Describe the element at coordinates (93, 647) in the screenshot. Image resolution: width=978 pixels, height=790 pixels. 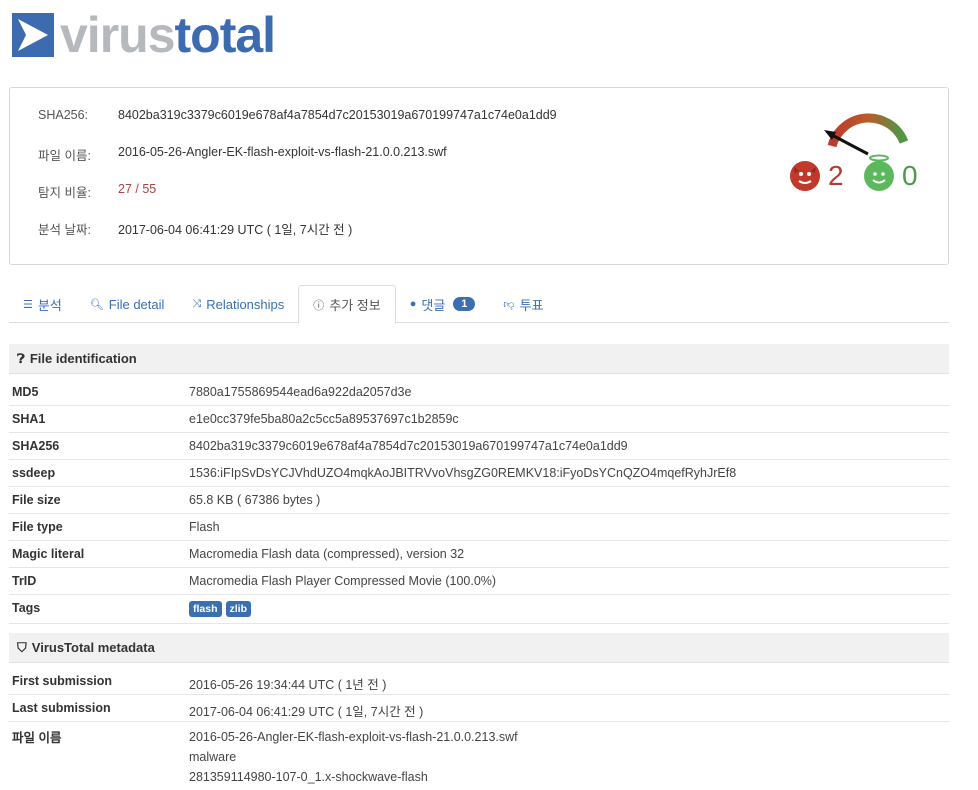
I see `section-title: VirusTotal metadata` at that location.